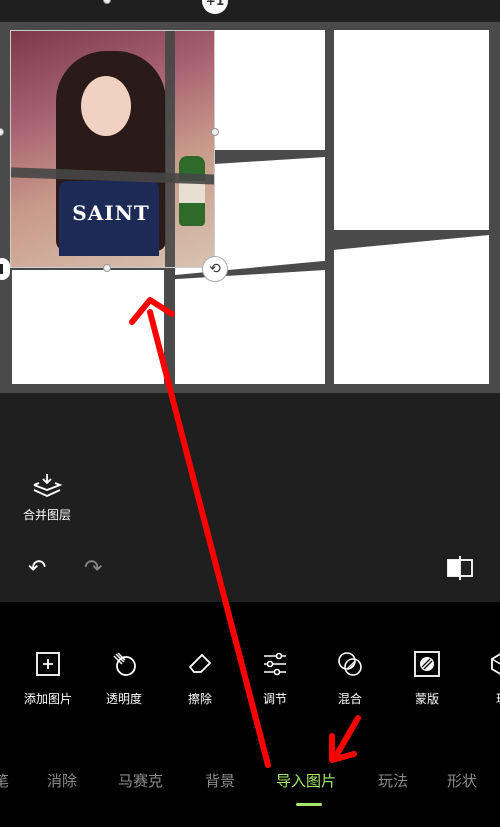 This screenshot has height=827, width=500. I want to click on play-icon, so click(495, 664).